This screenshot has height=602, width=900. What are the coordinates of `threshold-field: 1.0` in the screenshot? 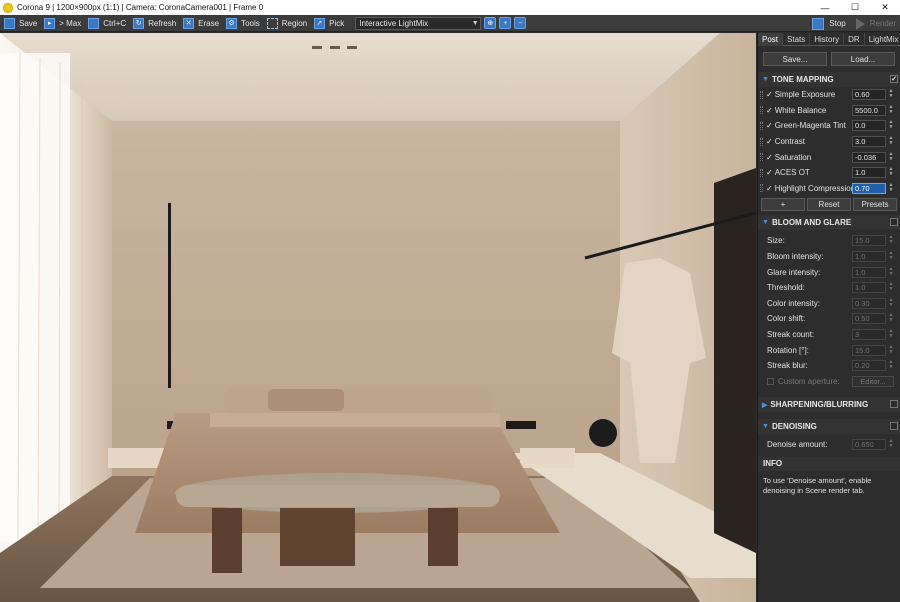 It's located at (869, 288).